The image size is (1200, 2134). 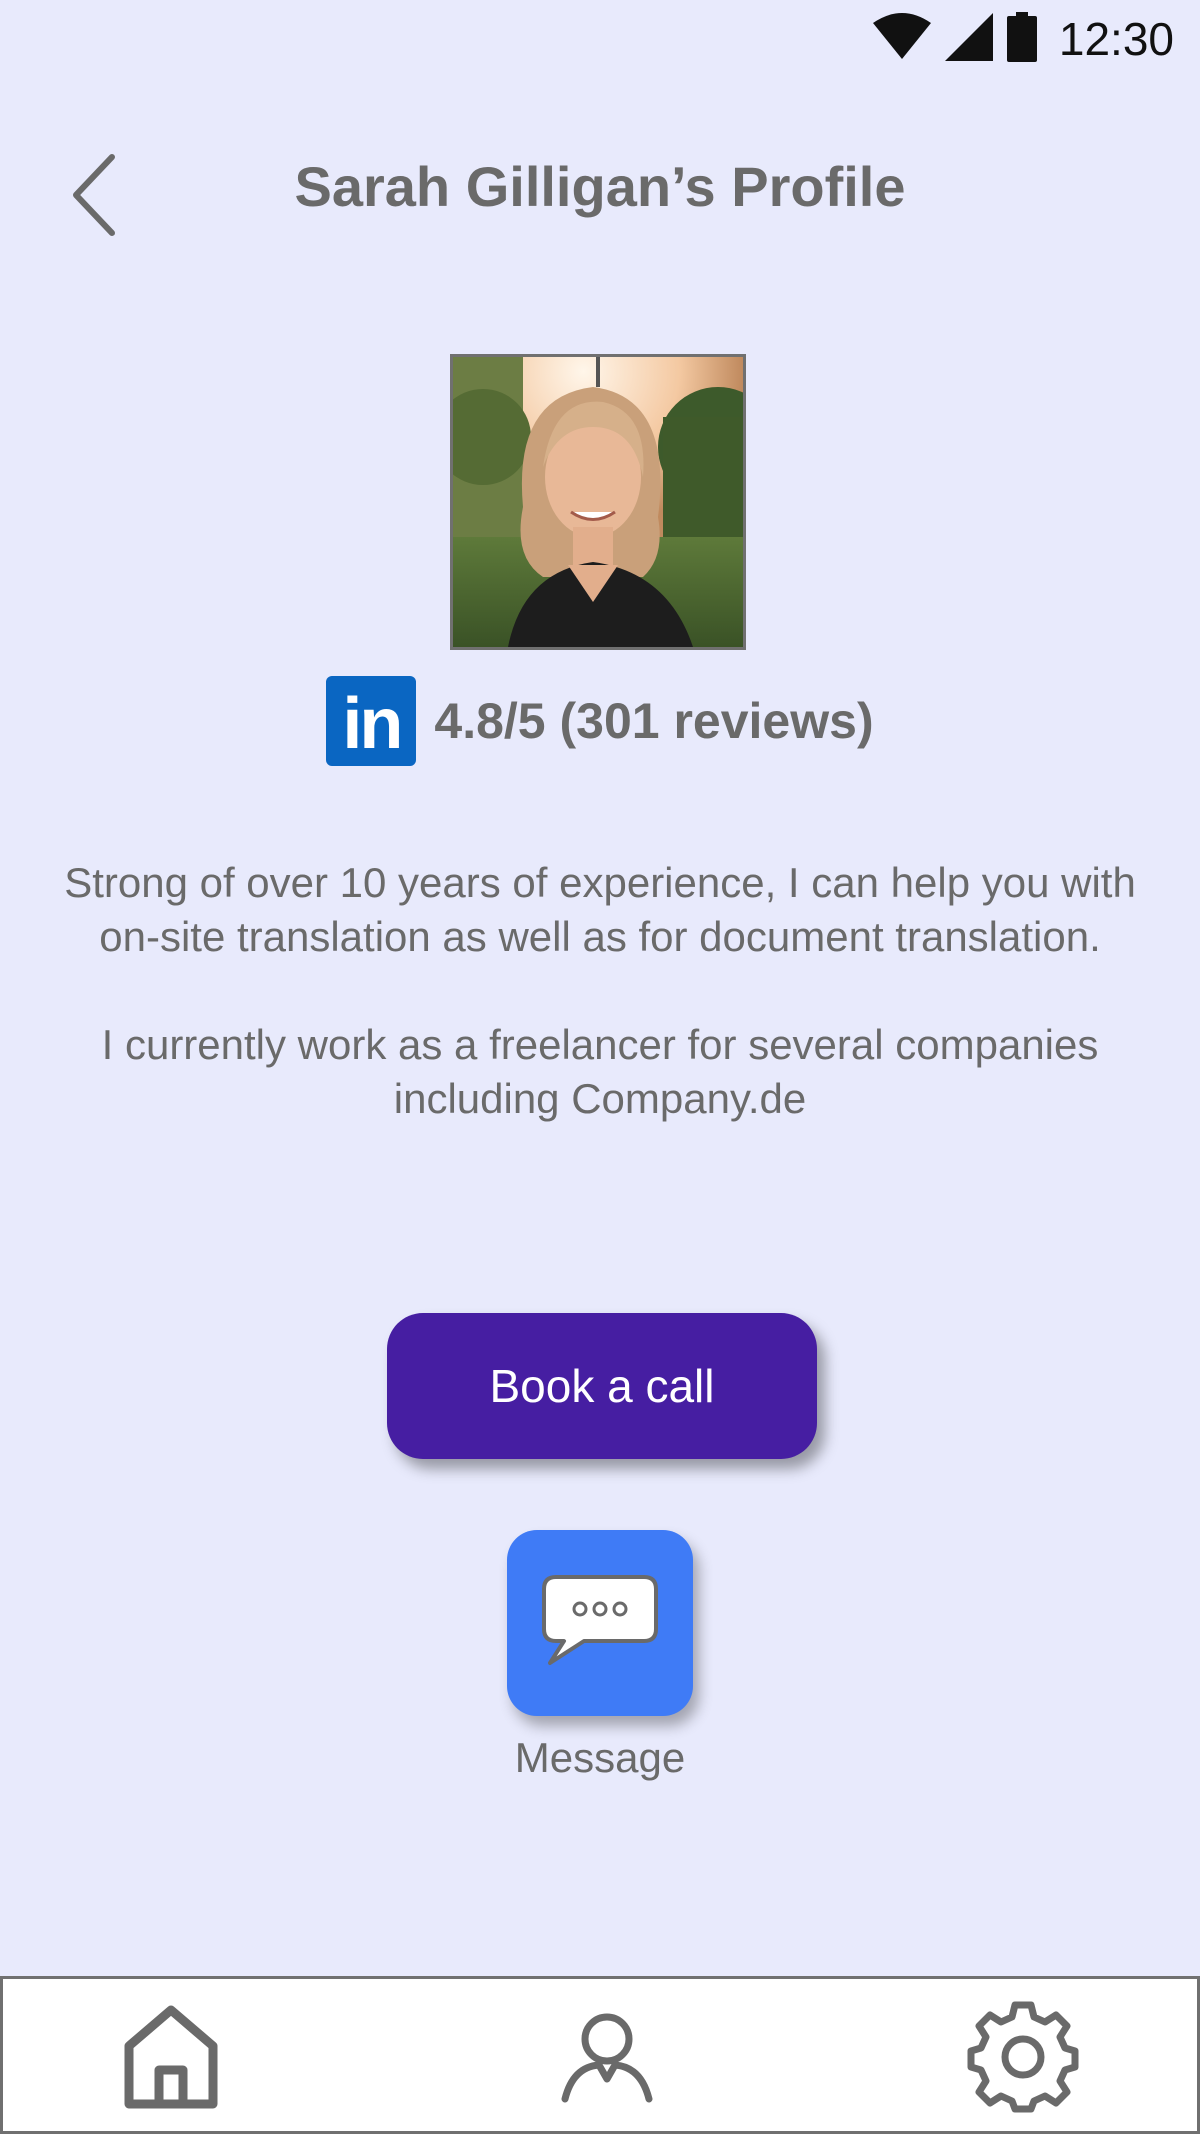 I want to click on bottom-nav, so click(x=600, y=2055).